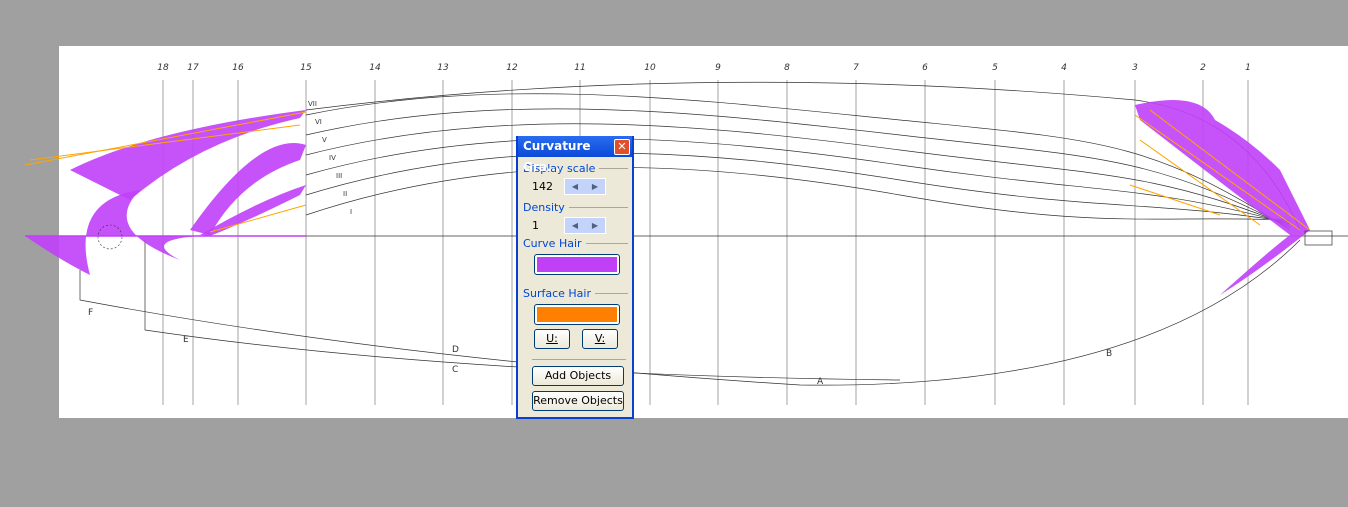 This screenshot has height=507, width=1348. I want to click on station-label: 18, so click(163, 68).